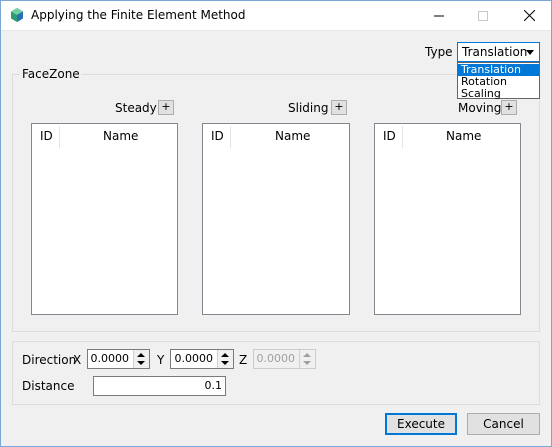  What do you see at coordinates (308, 108) in the screenshot?
I see `sliding-label: Sliding` at bounding box center [308, 108].